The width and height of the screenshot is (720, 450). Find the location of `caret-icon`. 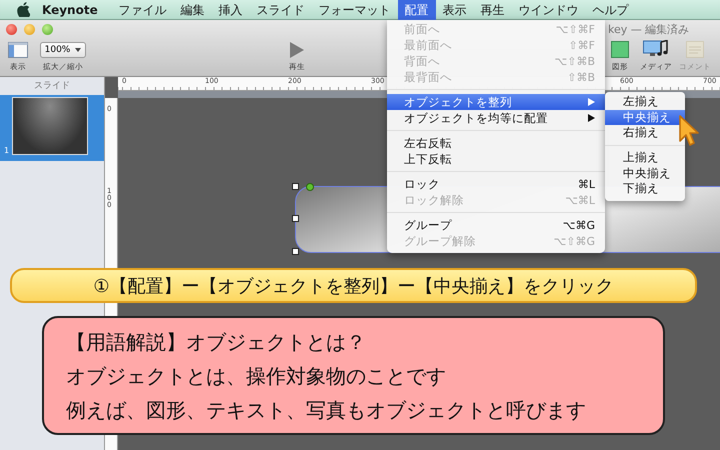

caret-icon is located at coordinates (78, 50).